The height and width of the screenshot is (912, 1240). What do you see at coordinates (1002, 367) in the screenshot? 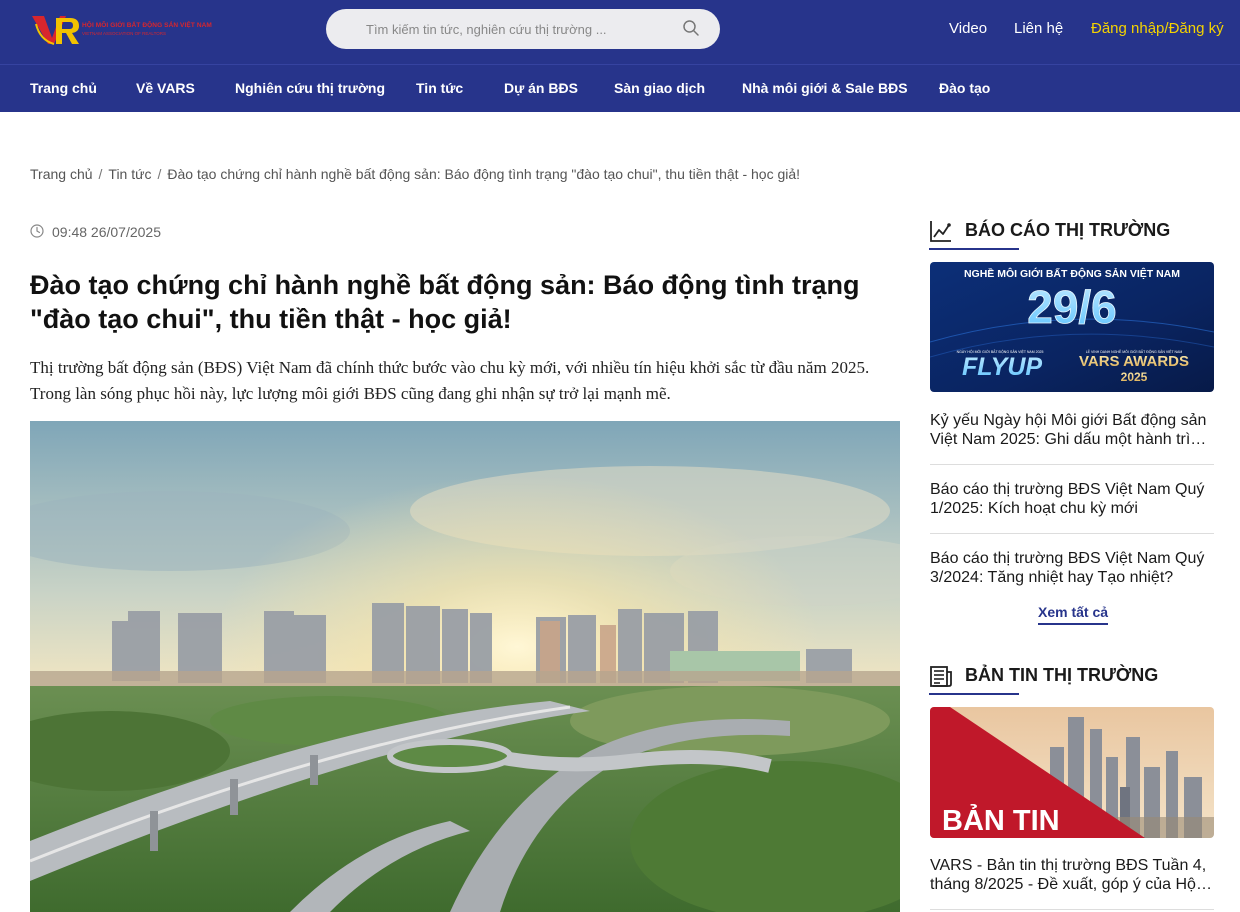
I see `banner-flyup-text: FLYUP` at bounding box center [1002, 367].